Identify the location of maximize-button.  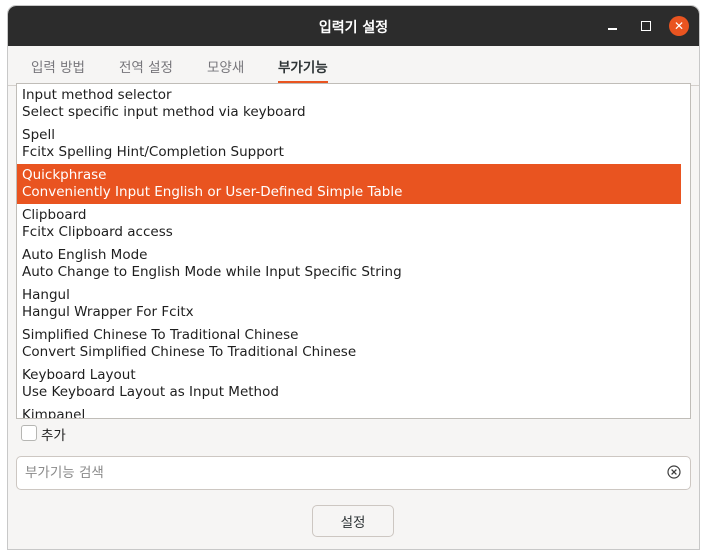
(646, 26).